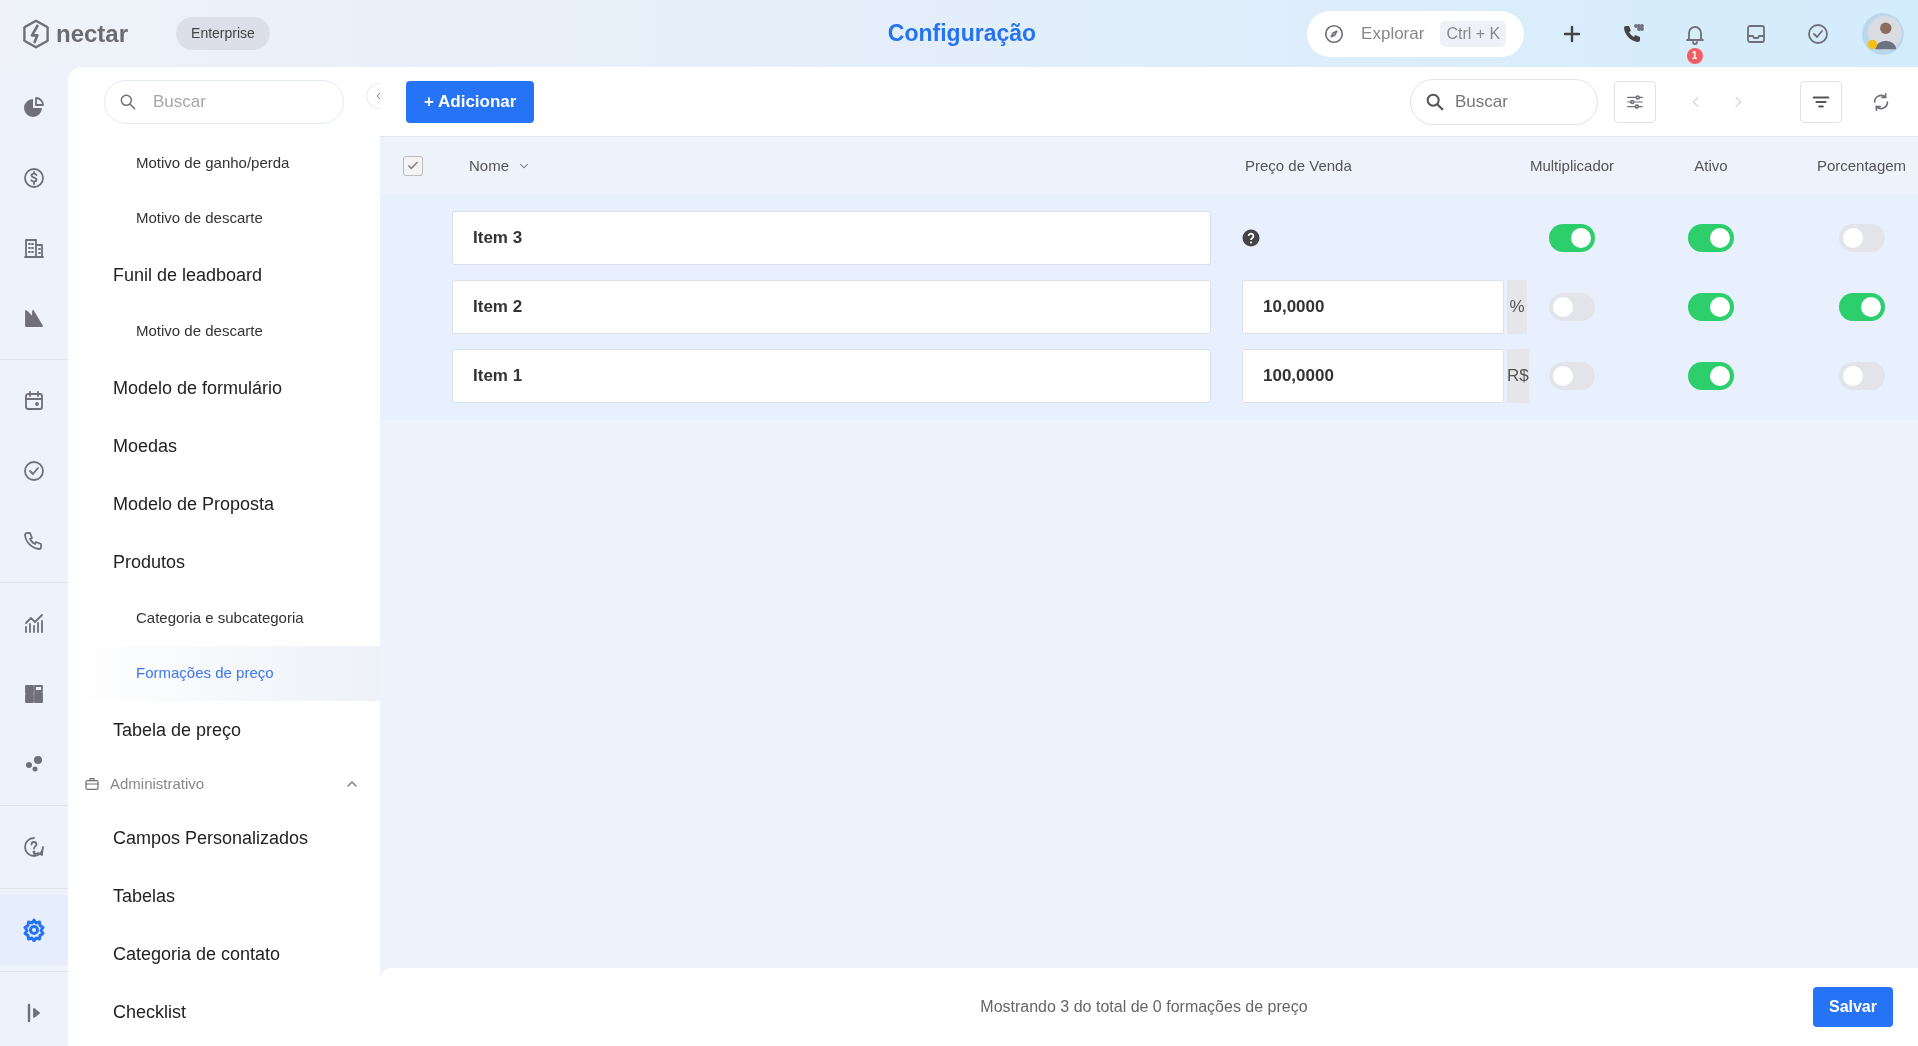 The image size is (1918, 1046). Describe the element at coordinates (831, 237) in the screenshot. I see `name-field: Item 3` at that location.